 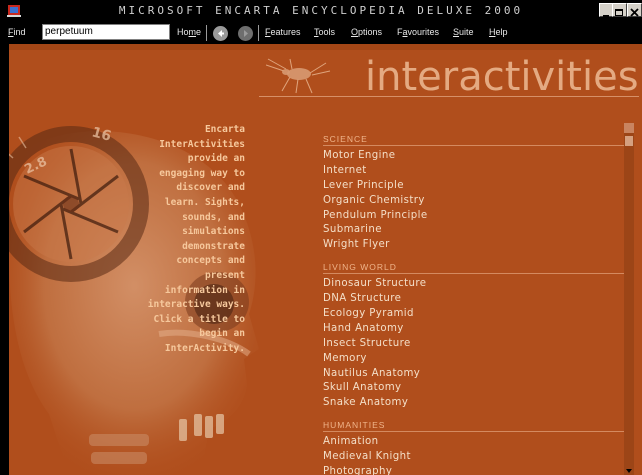 What do you see at coordinates (473, 359) in the screenshot?
I see `interactivity-link: Memory` at bounding box center [473, 359].